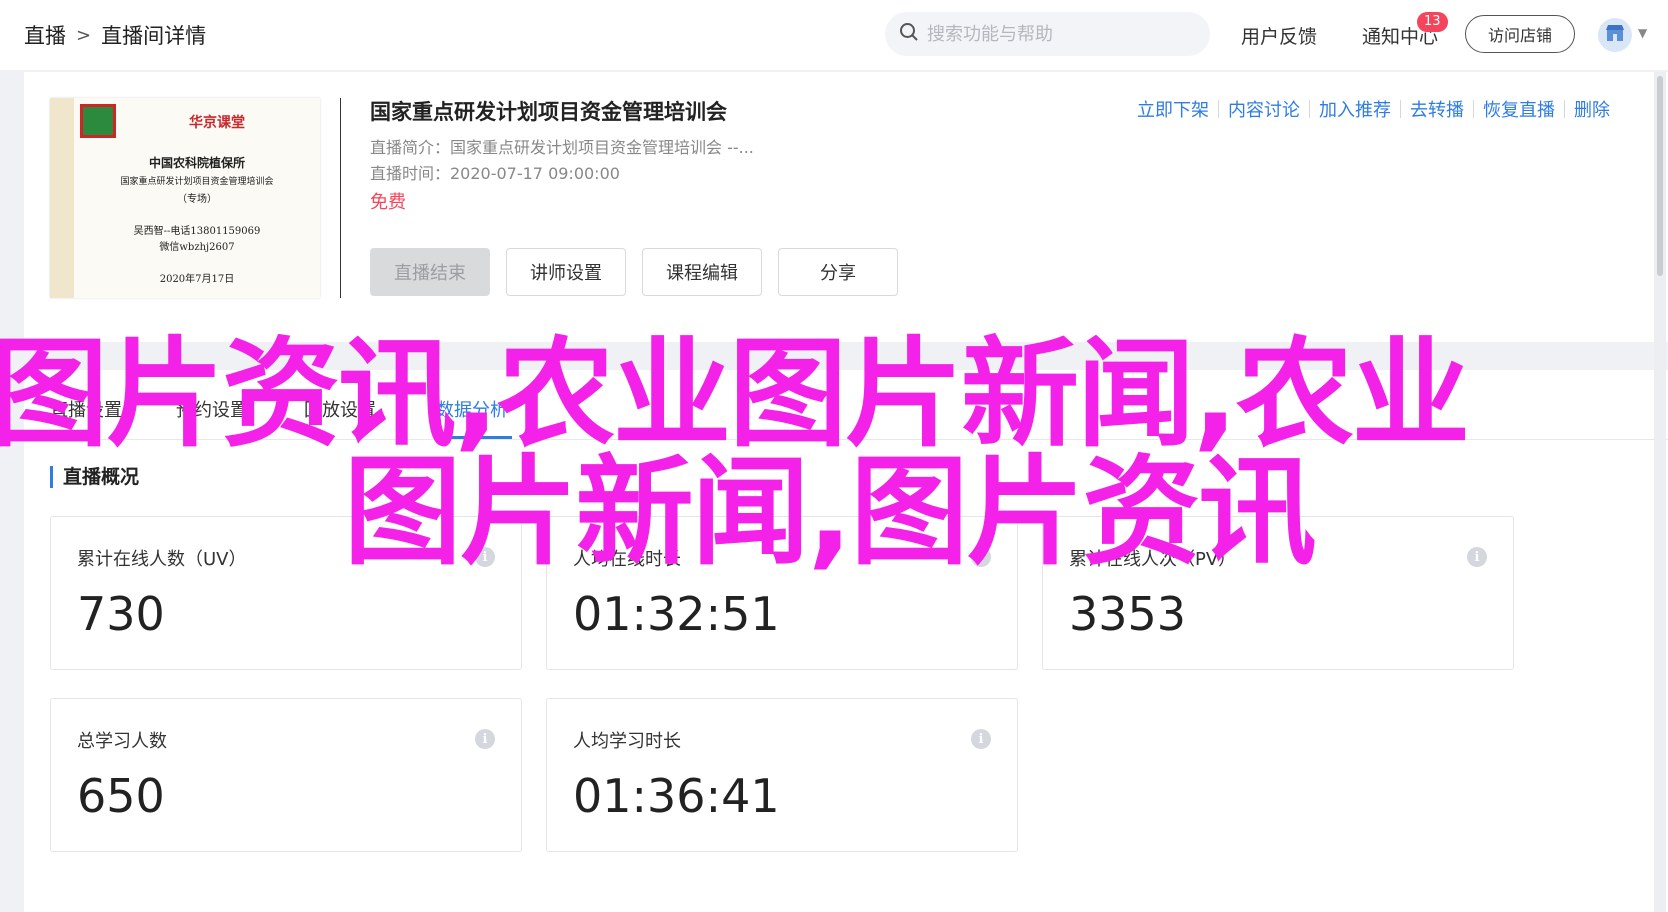  I want to click on discussion-link: 内容讨论, so click(1264, 109).